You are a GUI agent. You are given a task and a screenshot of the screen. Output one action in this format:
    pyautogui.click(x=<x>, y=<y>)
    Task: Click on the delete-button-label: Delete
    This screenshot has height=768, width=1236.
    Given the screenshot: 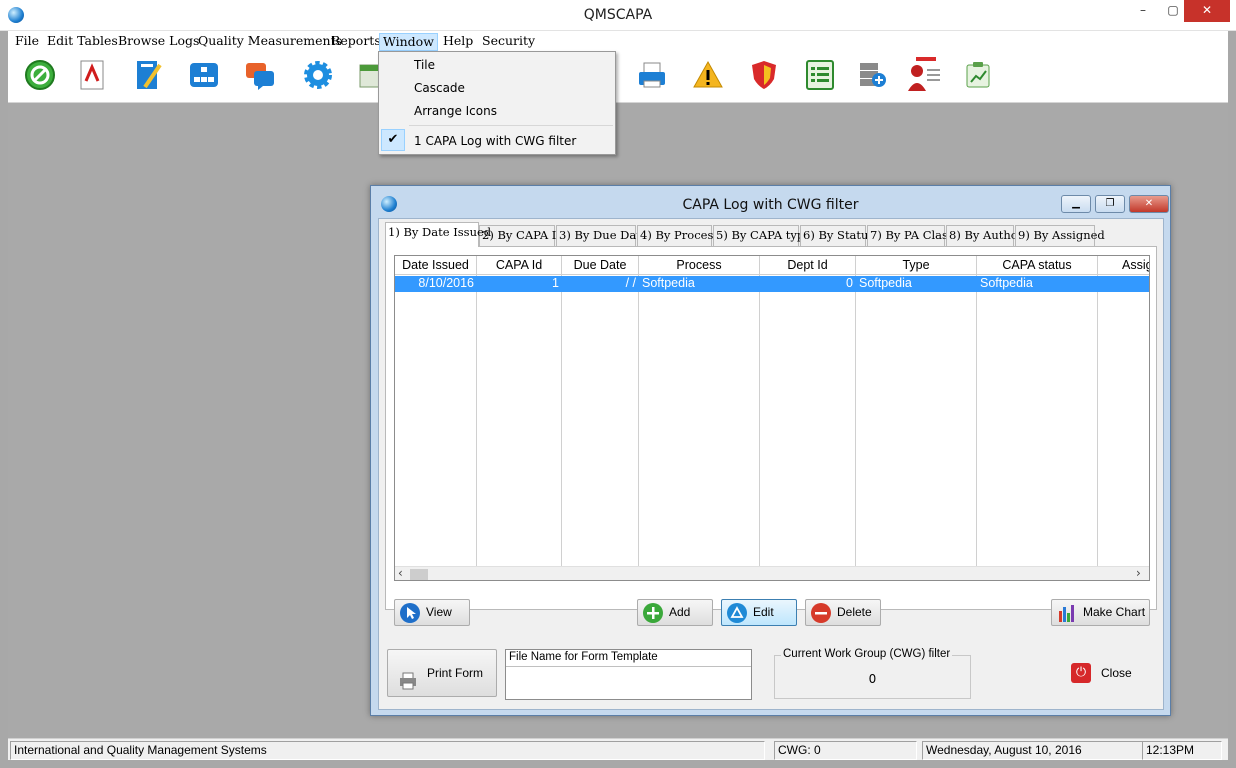 What is the action you would take?
    pyautogui.click(x=854, y=612)
    